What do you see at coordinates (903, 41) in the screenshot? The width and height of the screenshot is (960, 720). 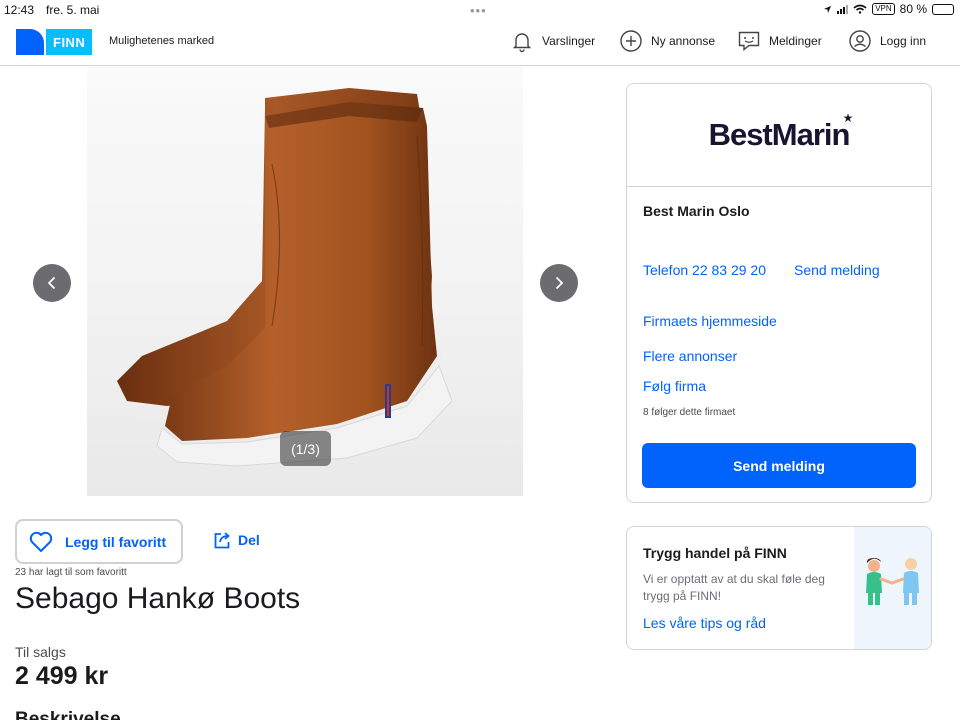 I see `nav-login-label: Logg inn` at bounding box center [903, 41].